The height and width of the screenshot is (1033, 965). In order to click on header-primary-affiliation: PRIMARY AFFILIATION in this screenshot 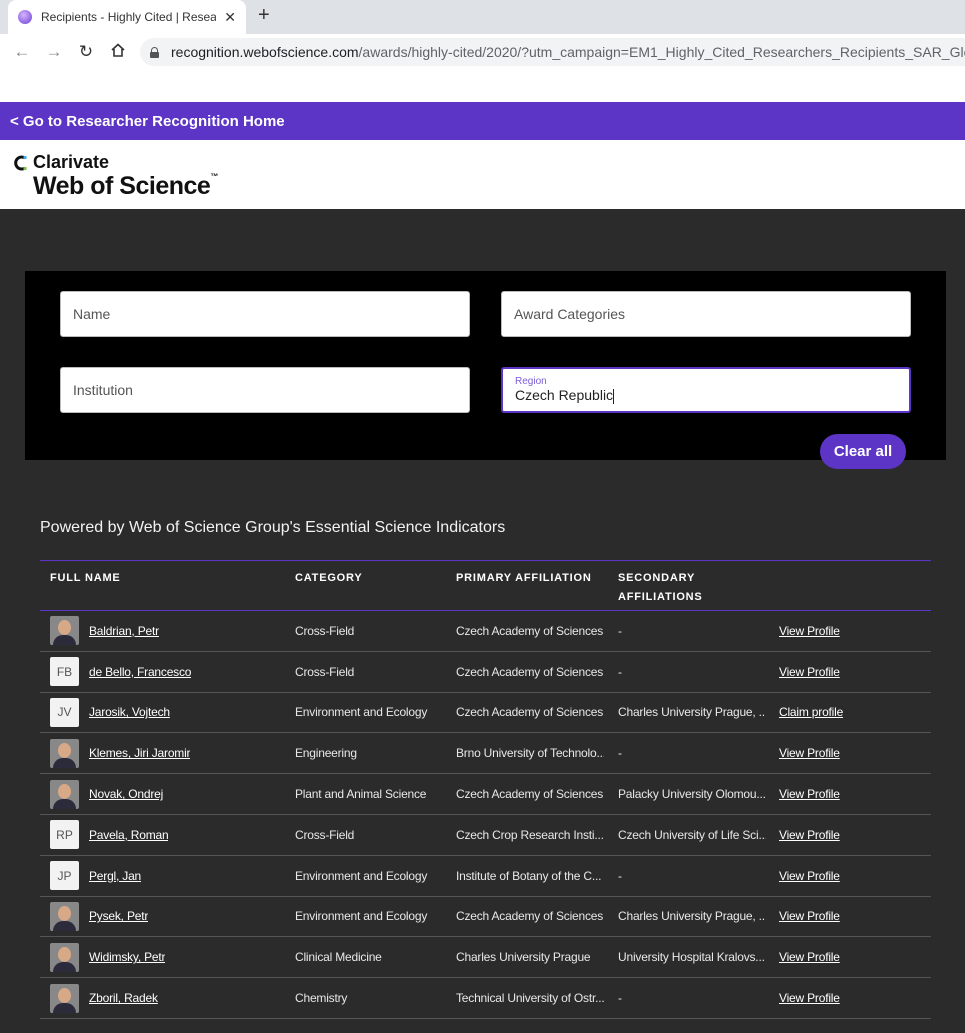, I will do `click(524, 578)`.